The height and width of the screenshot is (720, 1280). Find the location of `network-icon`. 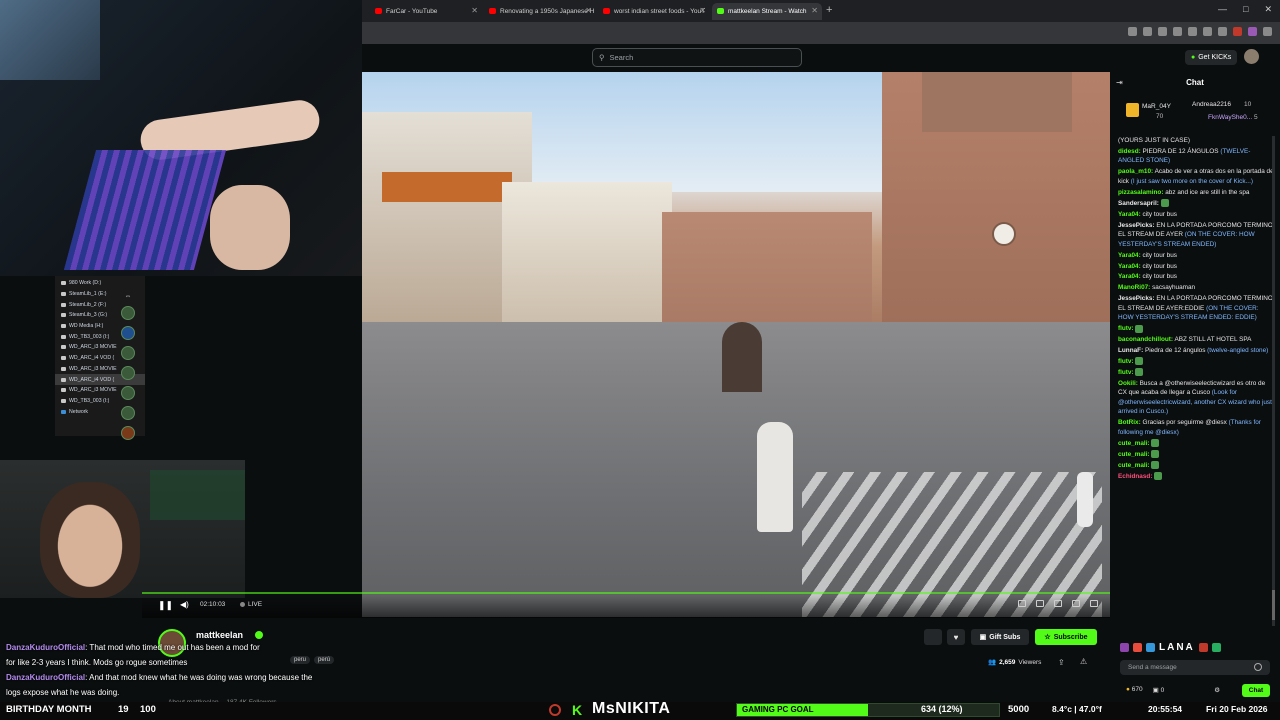

network-icon is located at coordinates (63, 411).